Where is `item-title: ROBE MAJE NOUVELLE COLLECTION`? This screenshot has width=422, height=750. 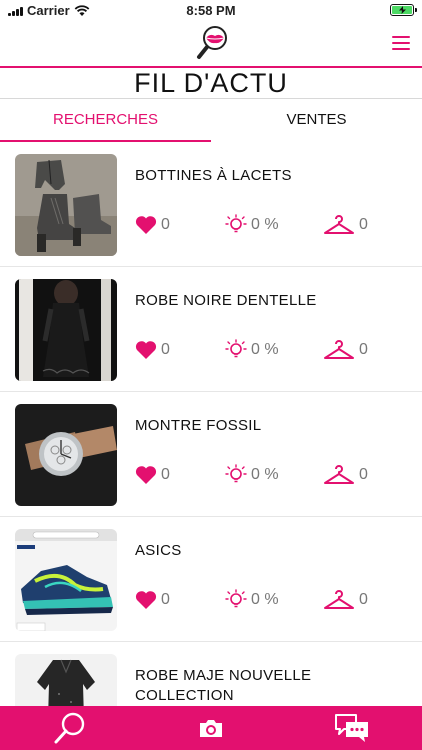 item-title: ROBE MAJE NOUVELLE COLLECTION is located at coordinates (223, 685).